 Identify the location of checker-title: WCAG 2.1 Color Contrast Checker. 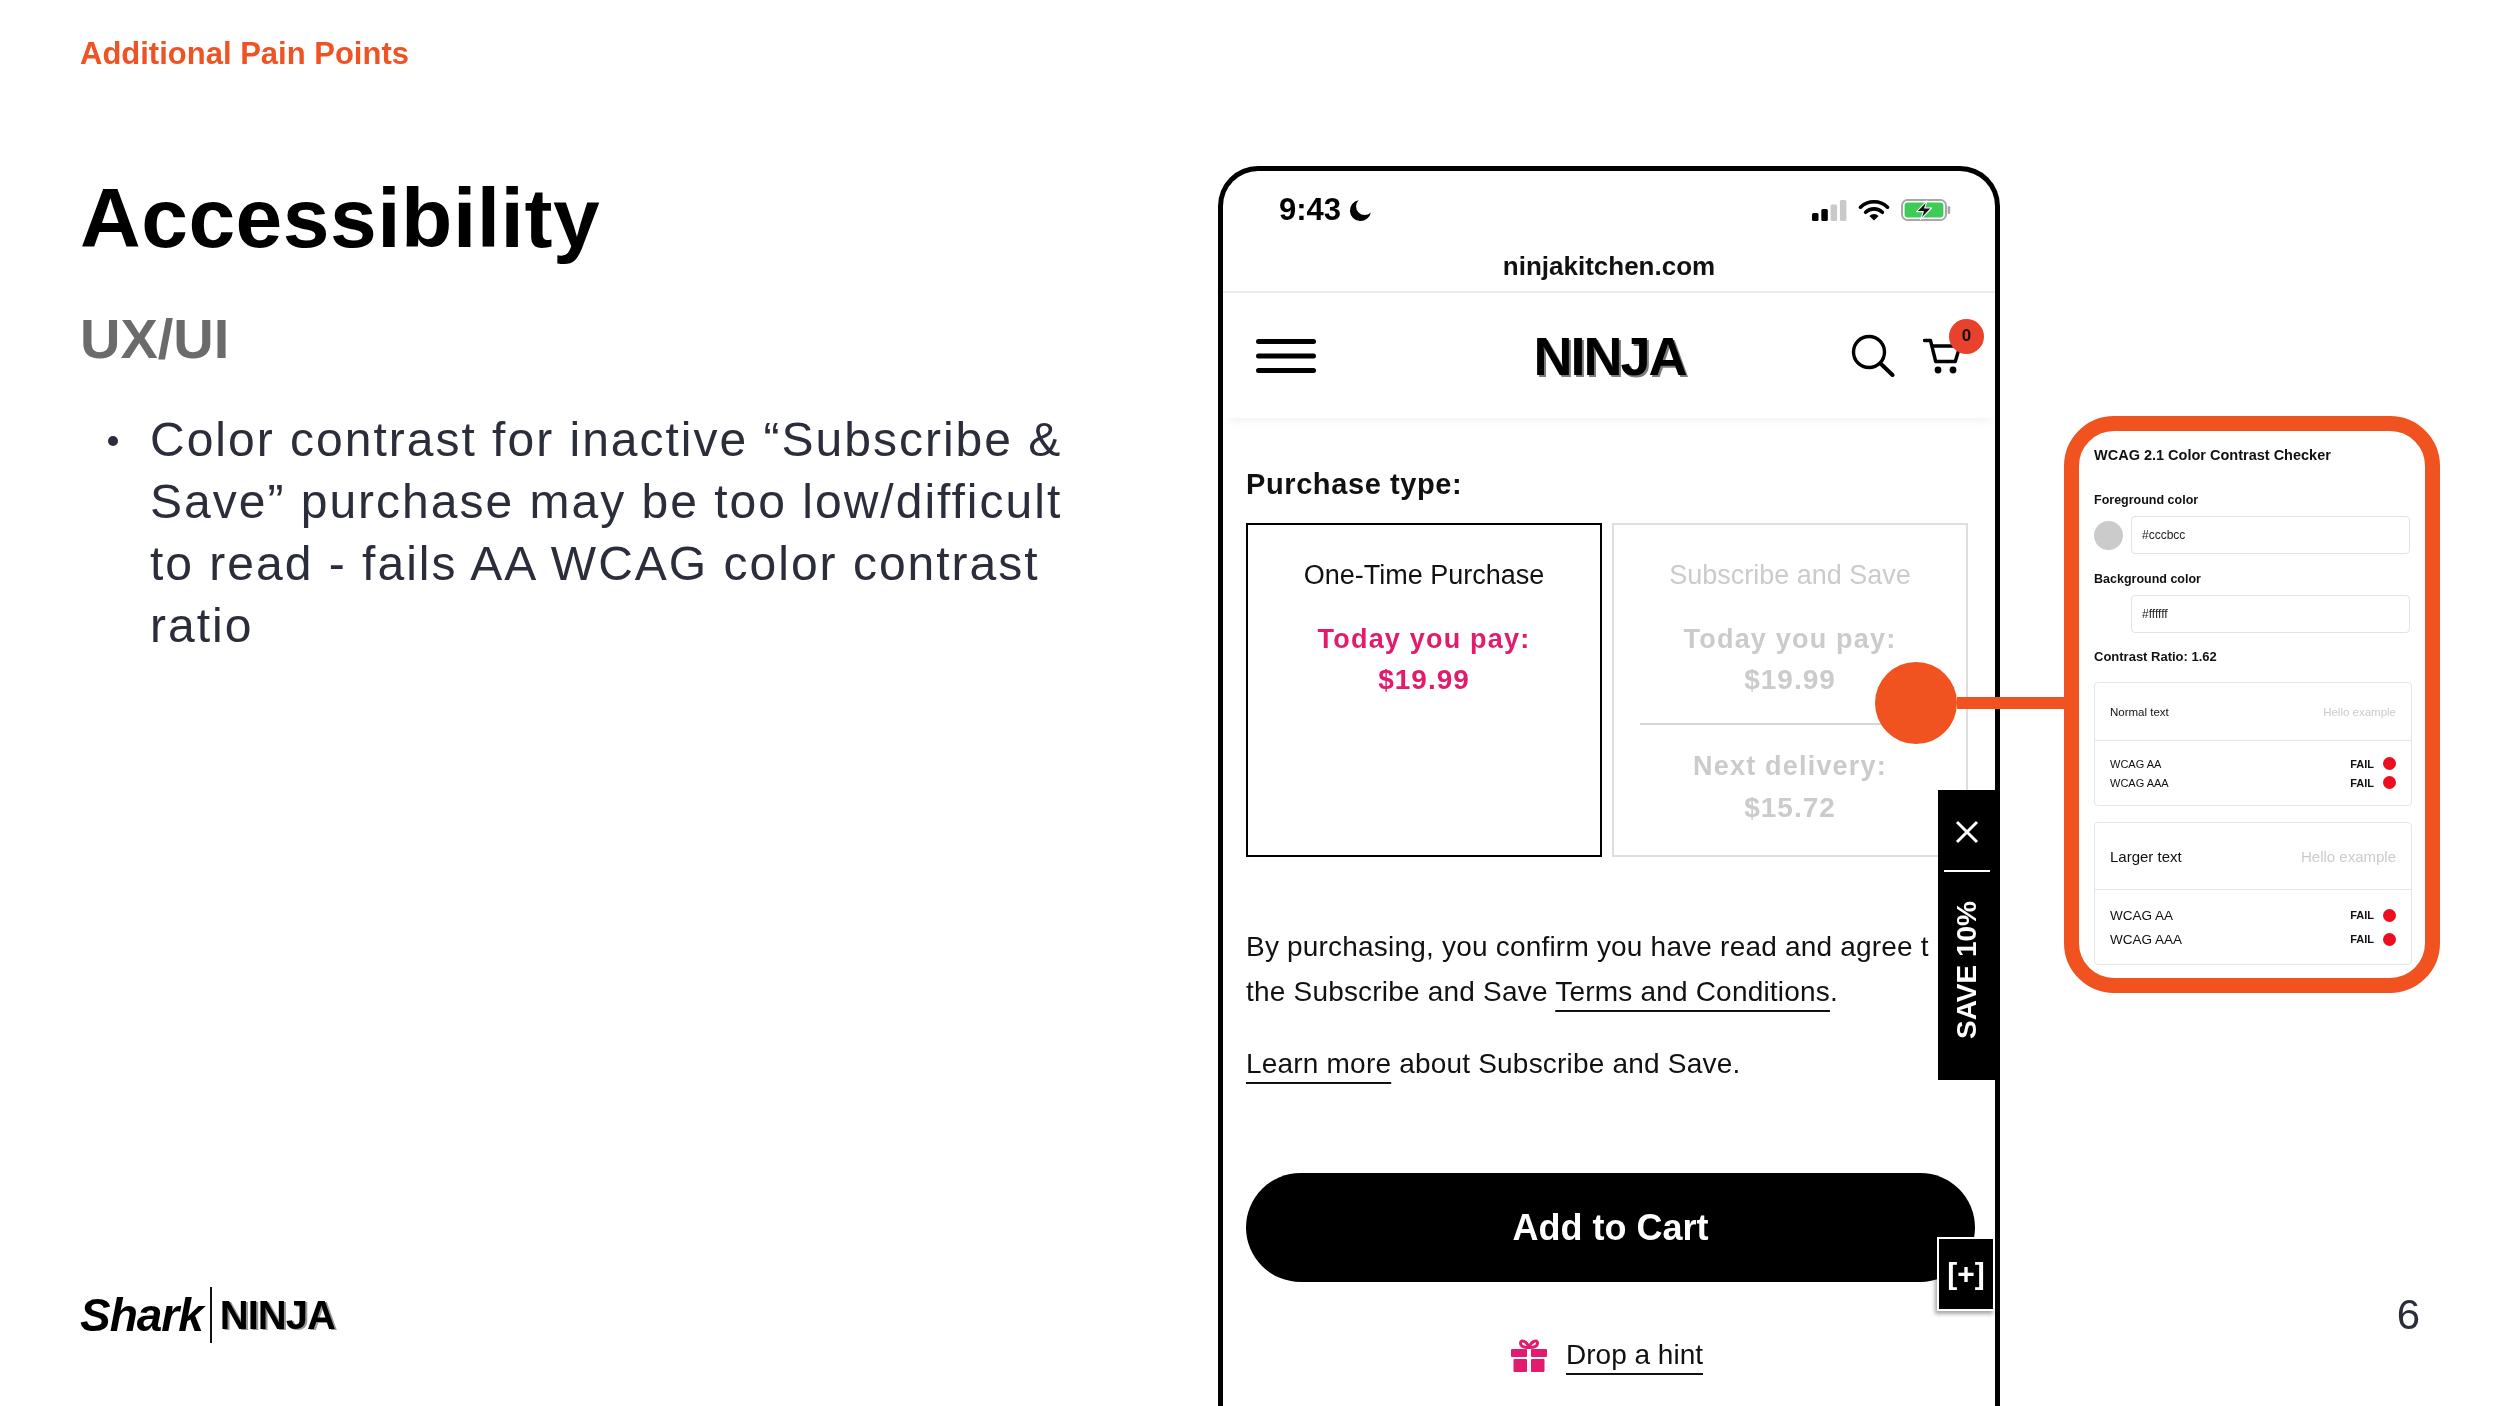
(2212, 455).